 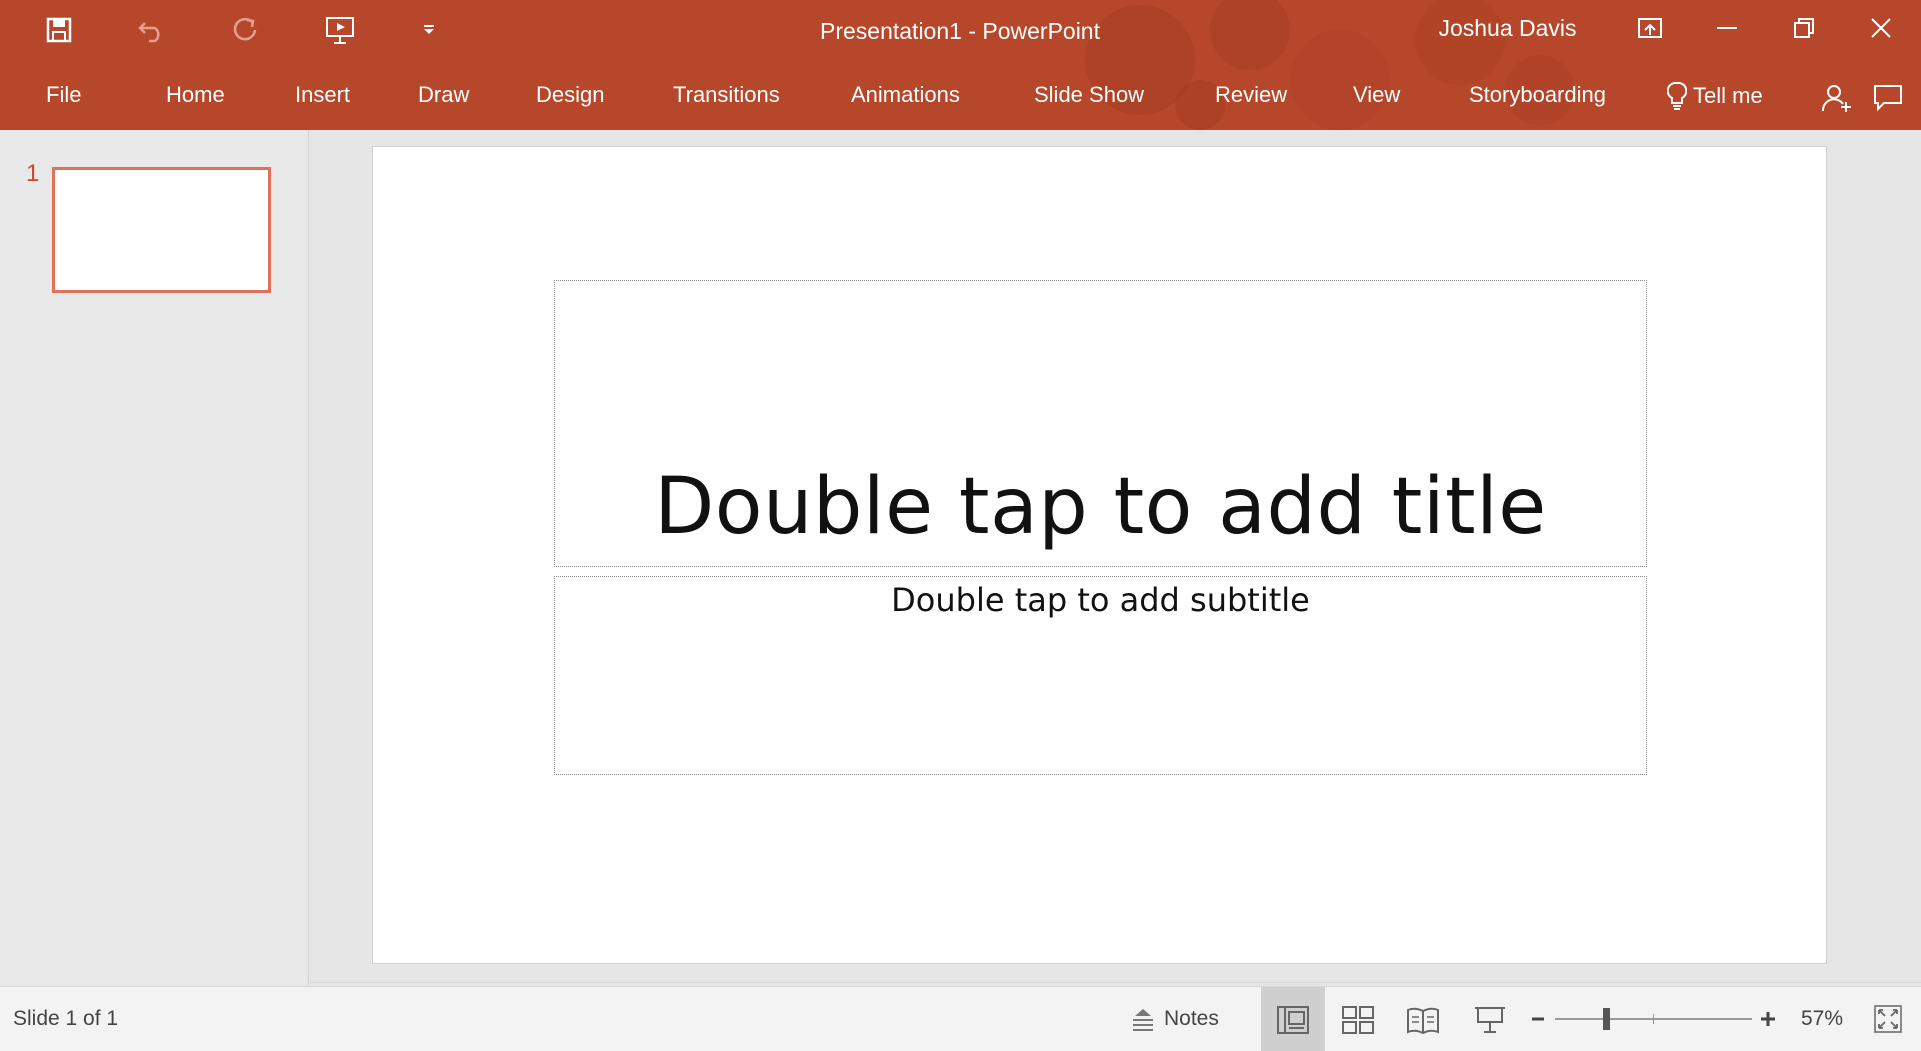 I want to click on ribbon-display-options-button, so click(x=1650, y=28).